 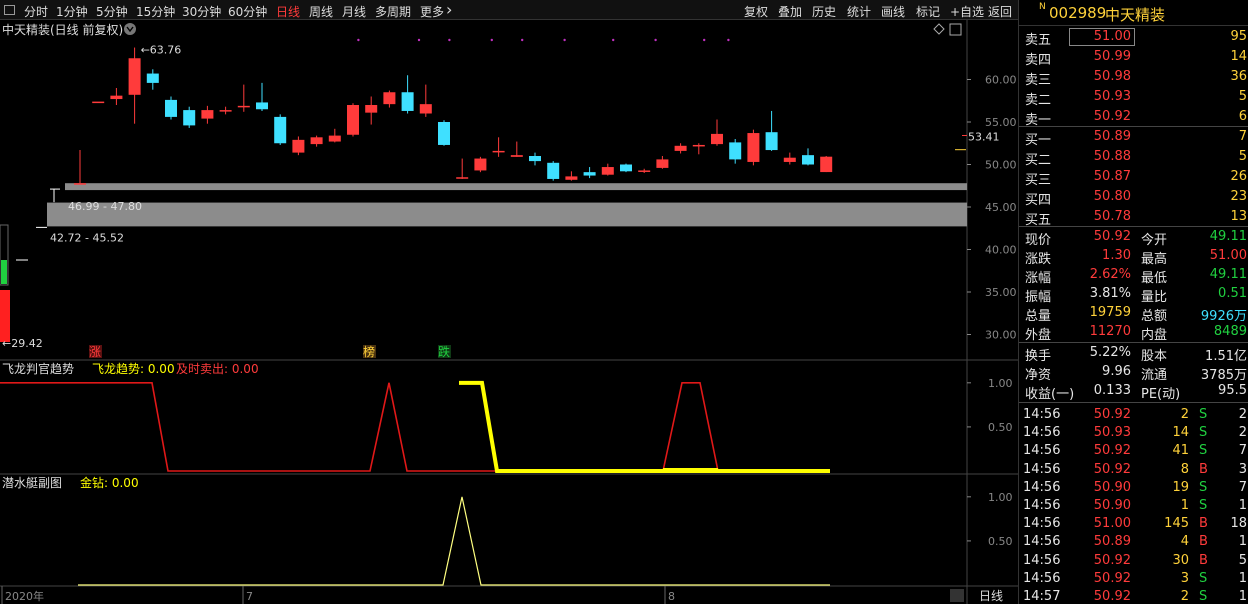 I want to click on toolbar-tab-6: 日线, so click(x=288, y=11).